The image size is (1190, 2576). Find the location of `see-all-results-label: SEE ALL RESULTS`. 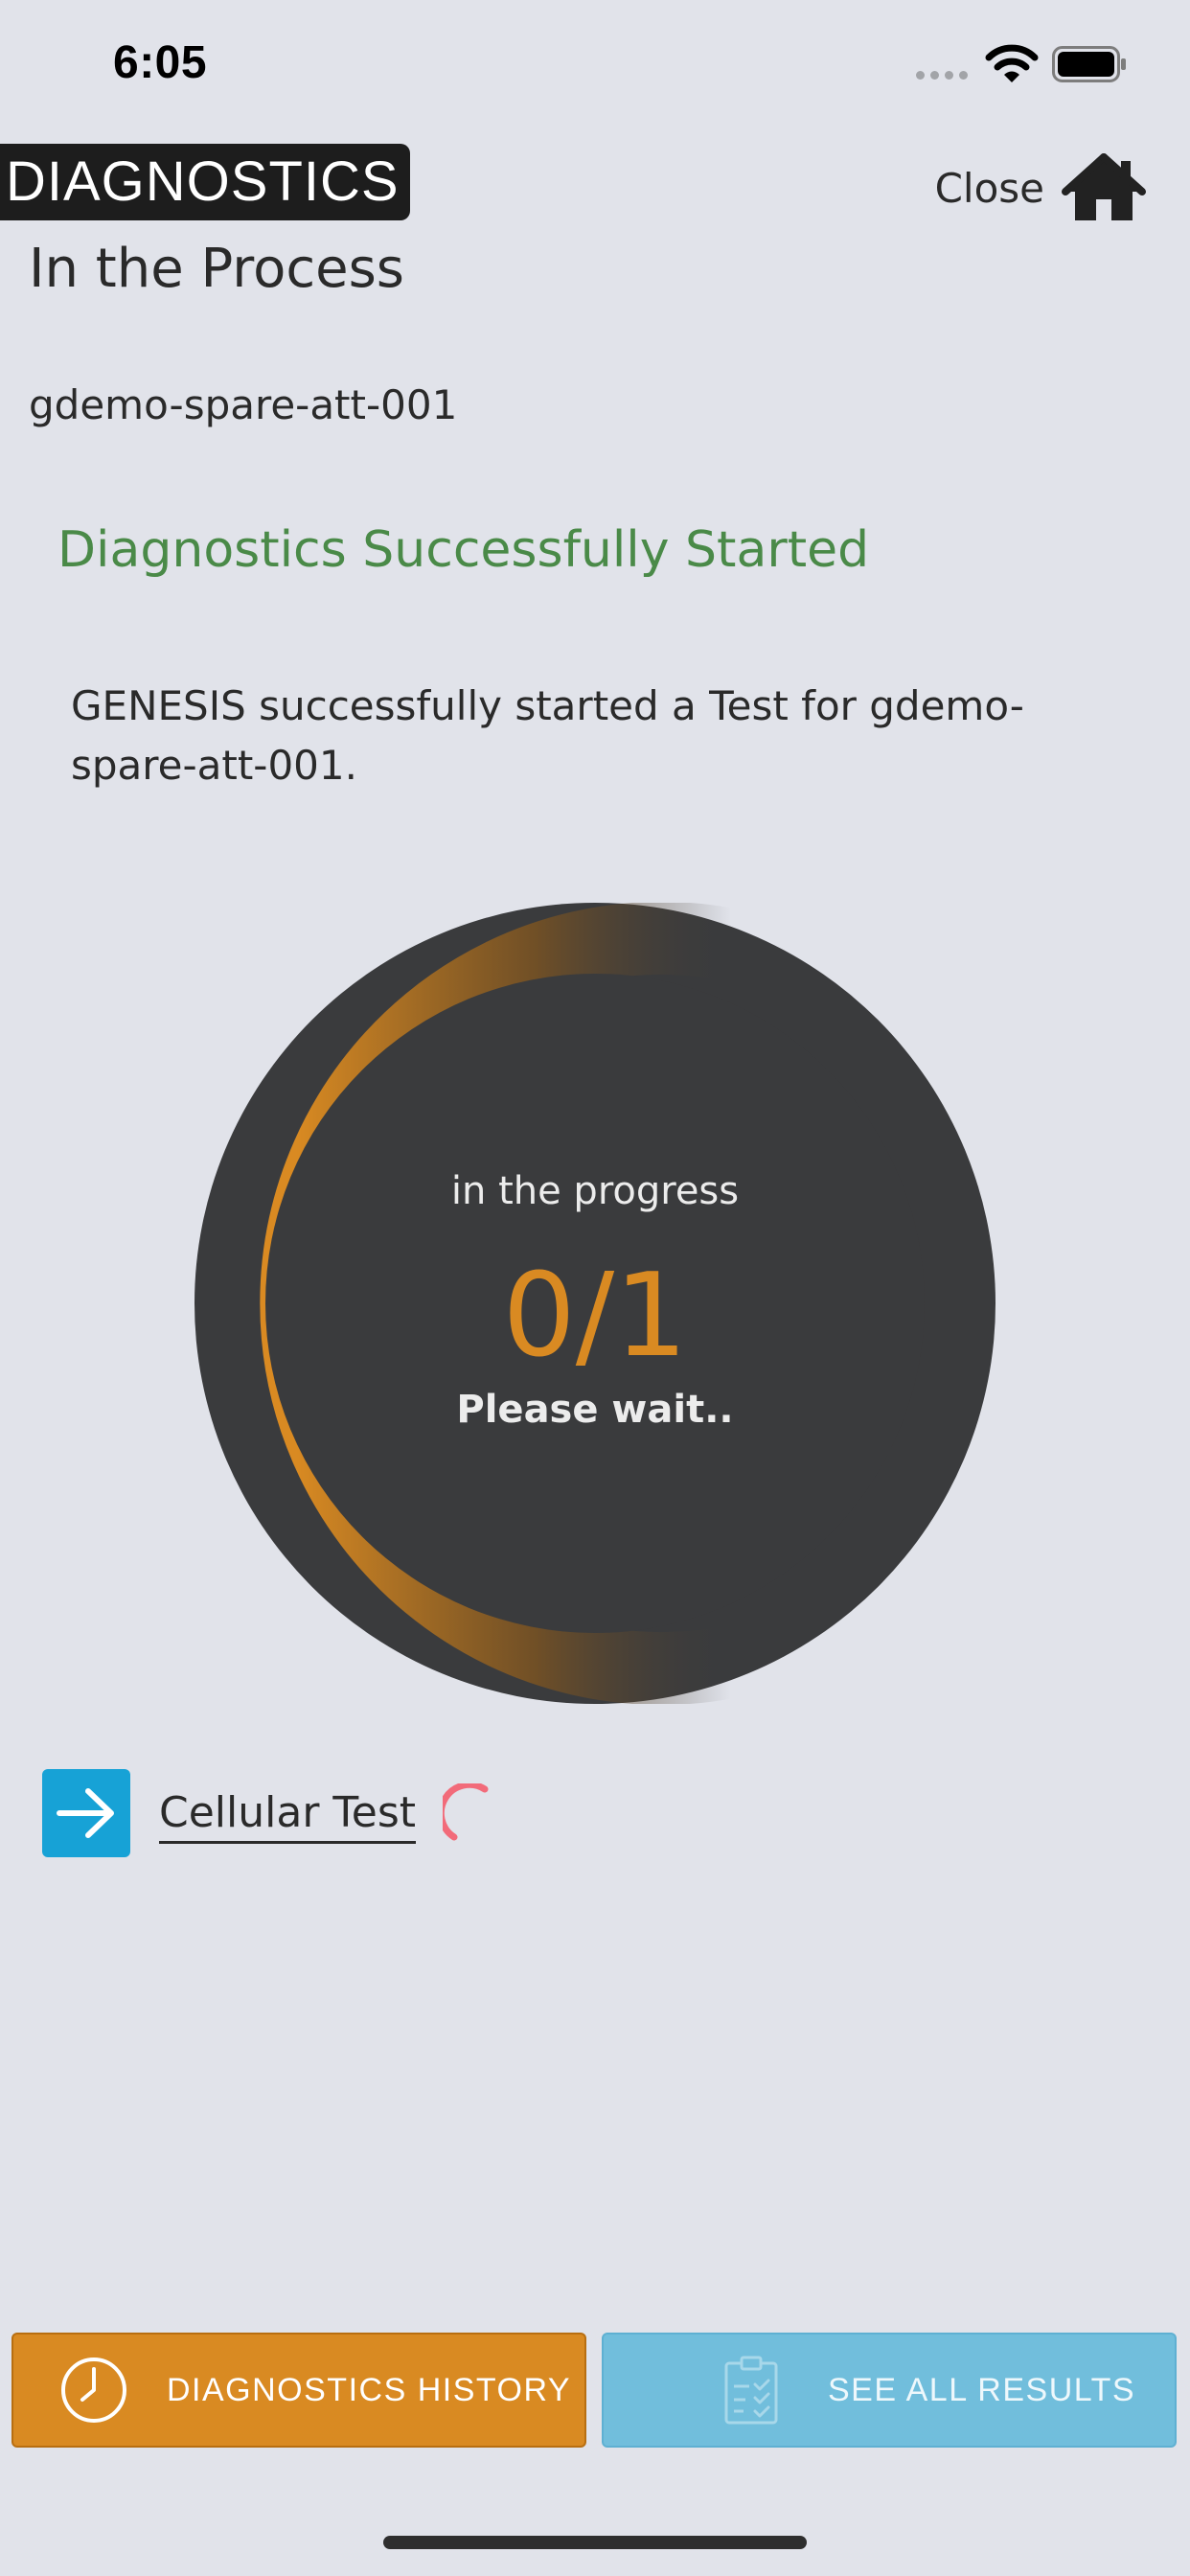

see-all-results-label: SEE ALL RESULTS is located at coordinates (982, 2389).